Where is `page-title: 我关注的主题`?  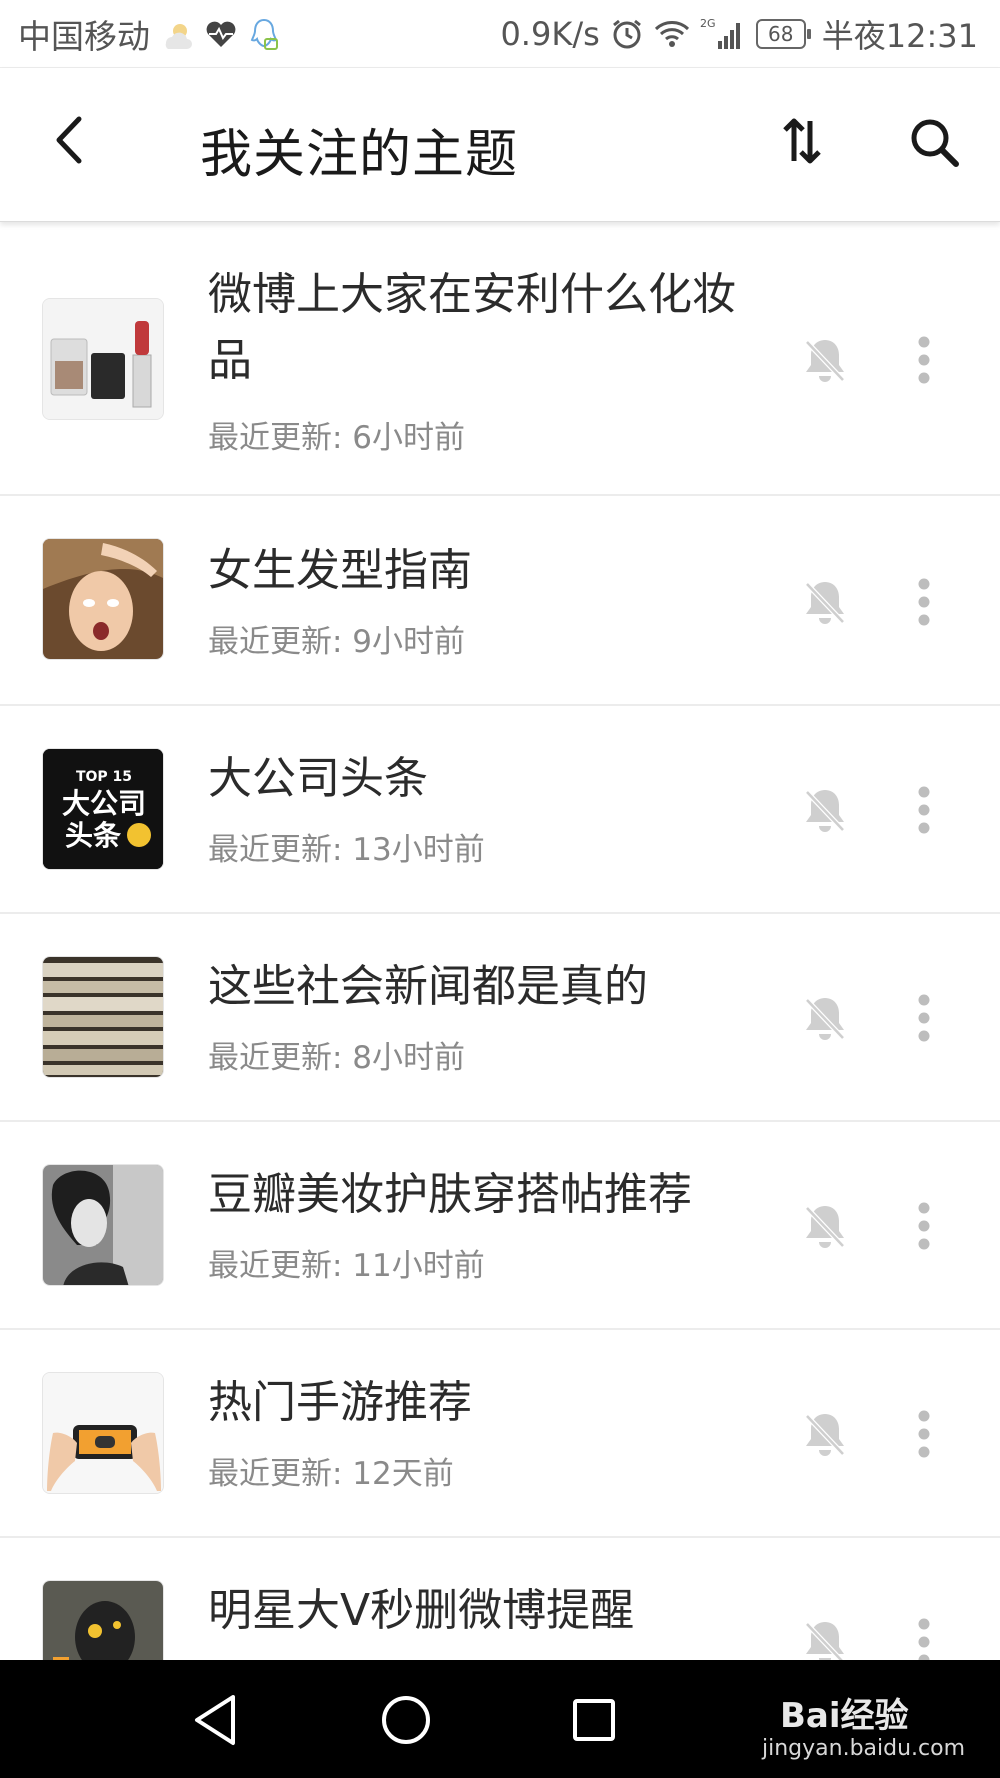 page-title: 我关注的主题 is located at coordinates (359, 155).